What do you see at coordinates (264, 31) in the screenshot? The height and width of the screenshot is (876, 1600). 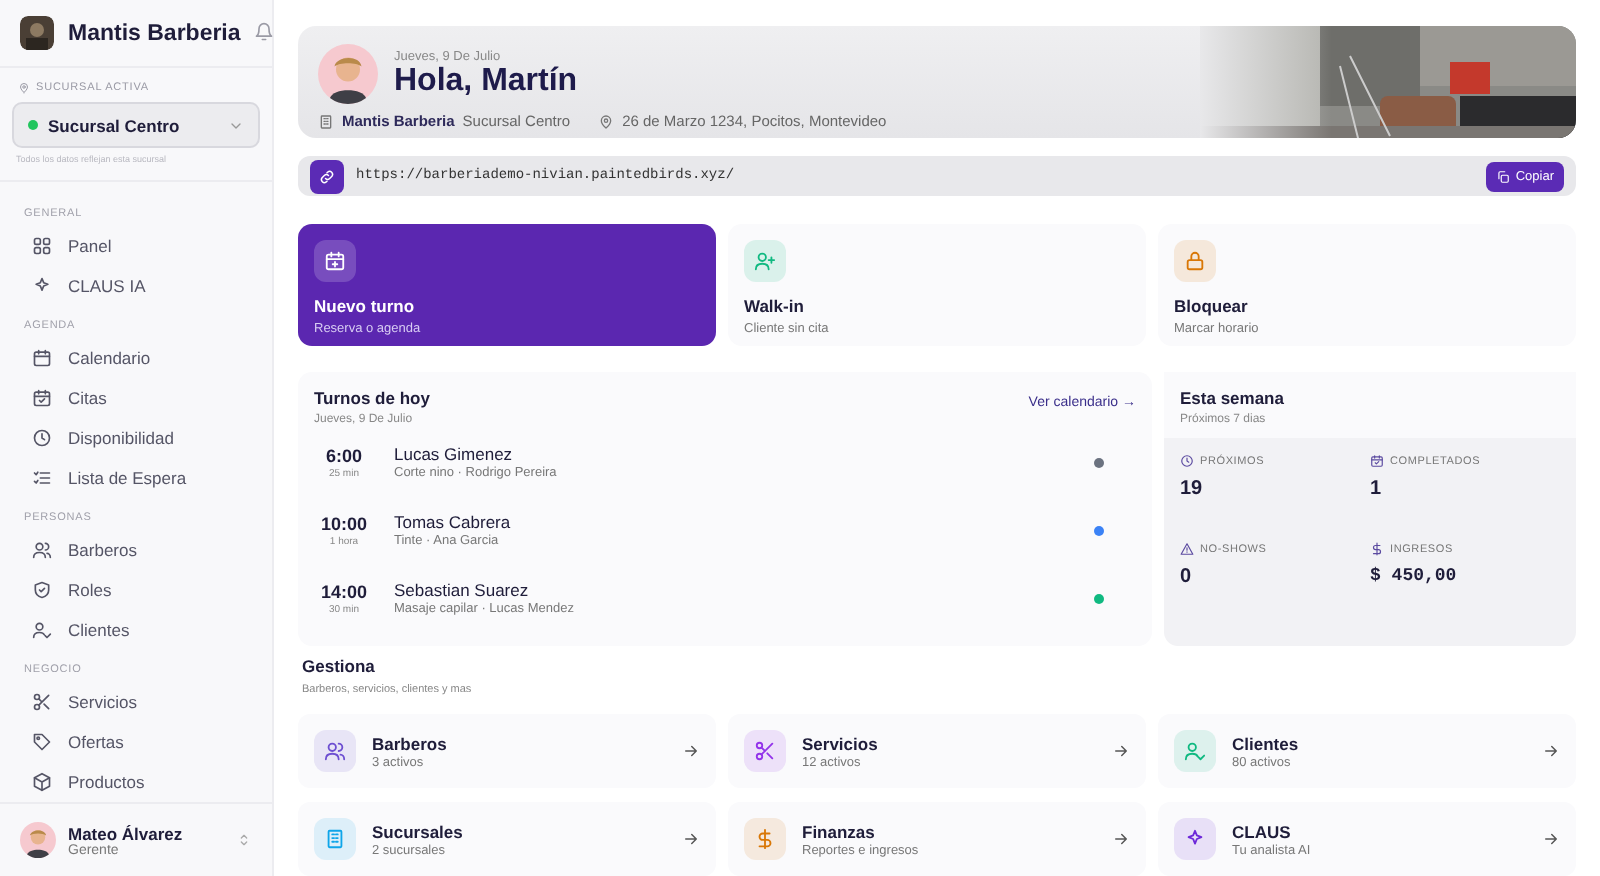 I see `bell-icon` at bounding box center [264, 31].